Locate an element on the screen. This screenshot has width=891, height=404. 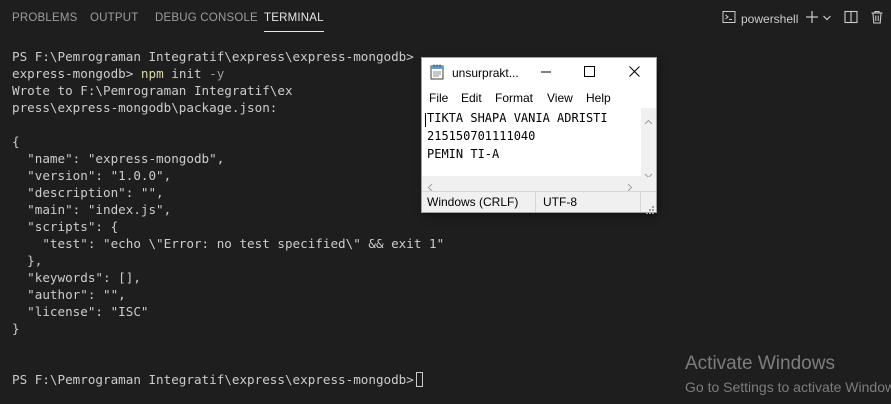
new-terminal-button is located at coordinates (812, 19).